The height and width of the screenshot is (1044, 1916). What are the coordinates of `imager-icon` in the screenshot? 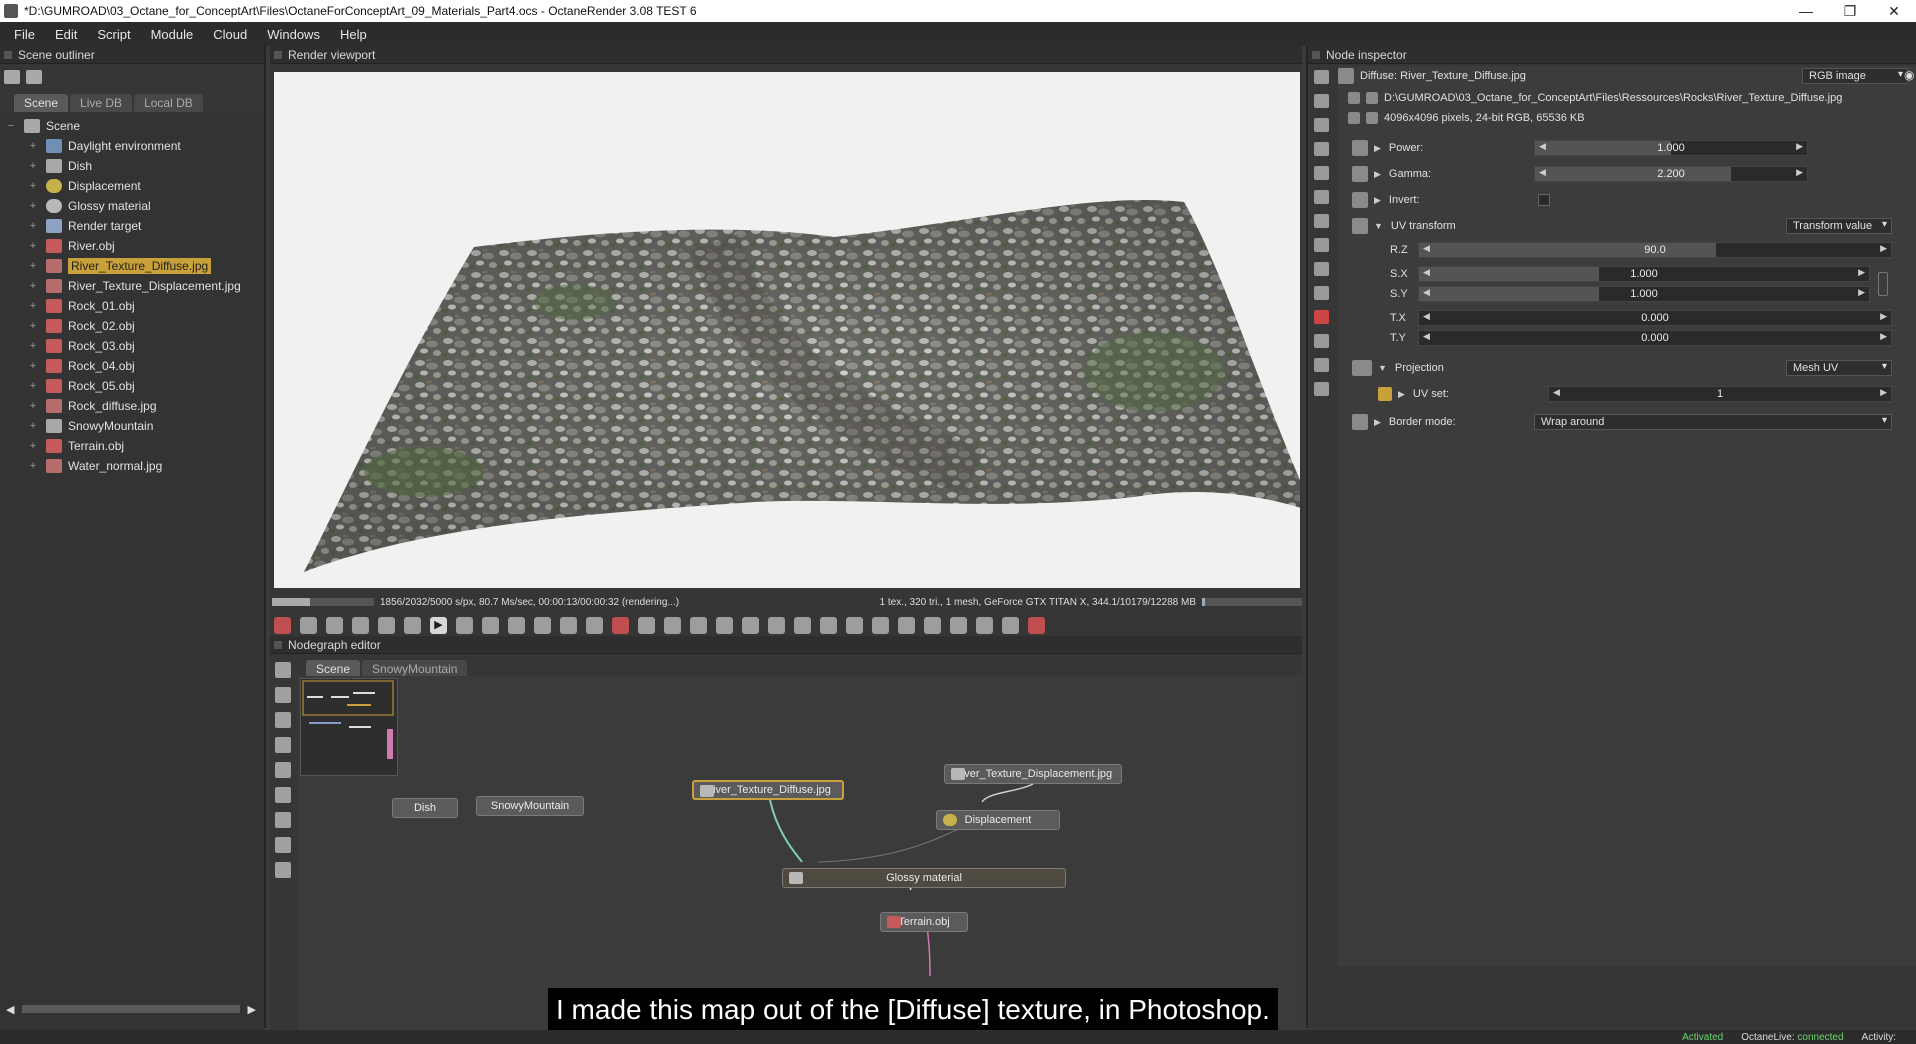 It's located at (1321, 245).